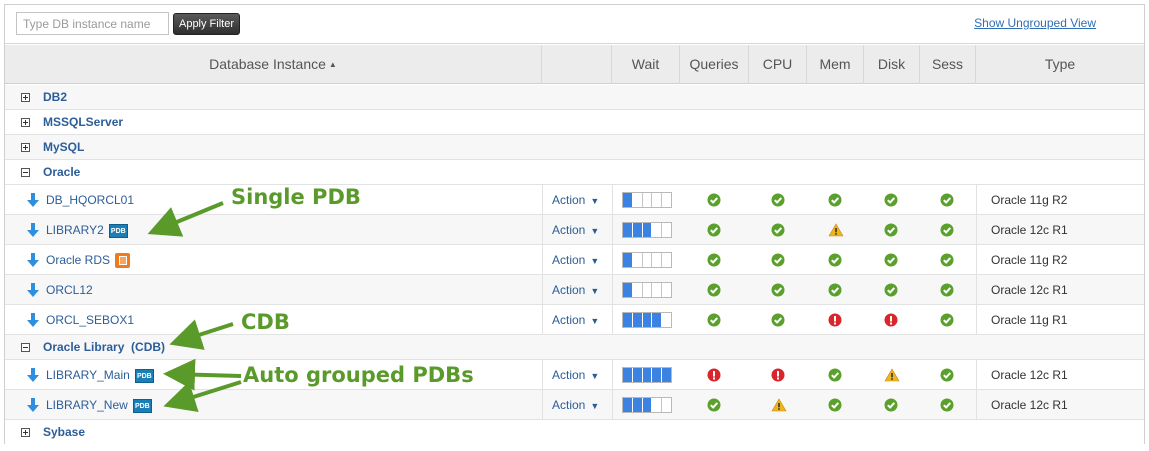 The height and width of the screenshot is (451, 1149). I want to click on group-row-oracle-library: Oracle Library (CDB), so click(574, 347).